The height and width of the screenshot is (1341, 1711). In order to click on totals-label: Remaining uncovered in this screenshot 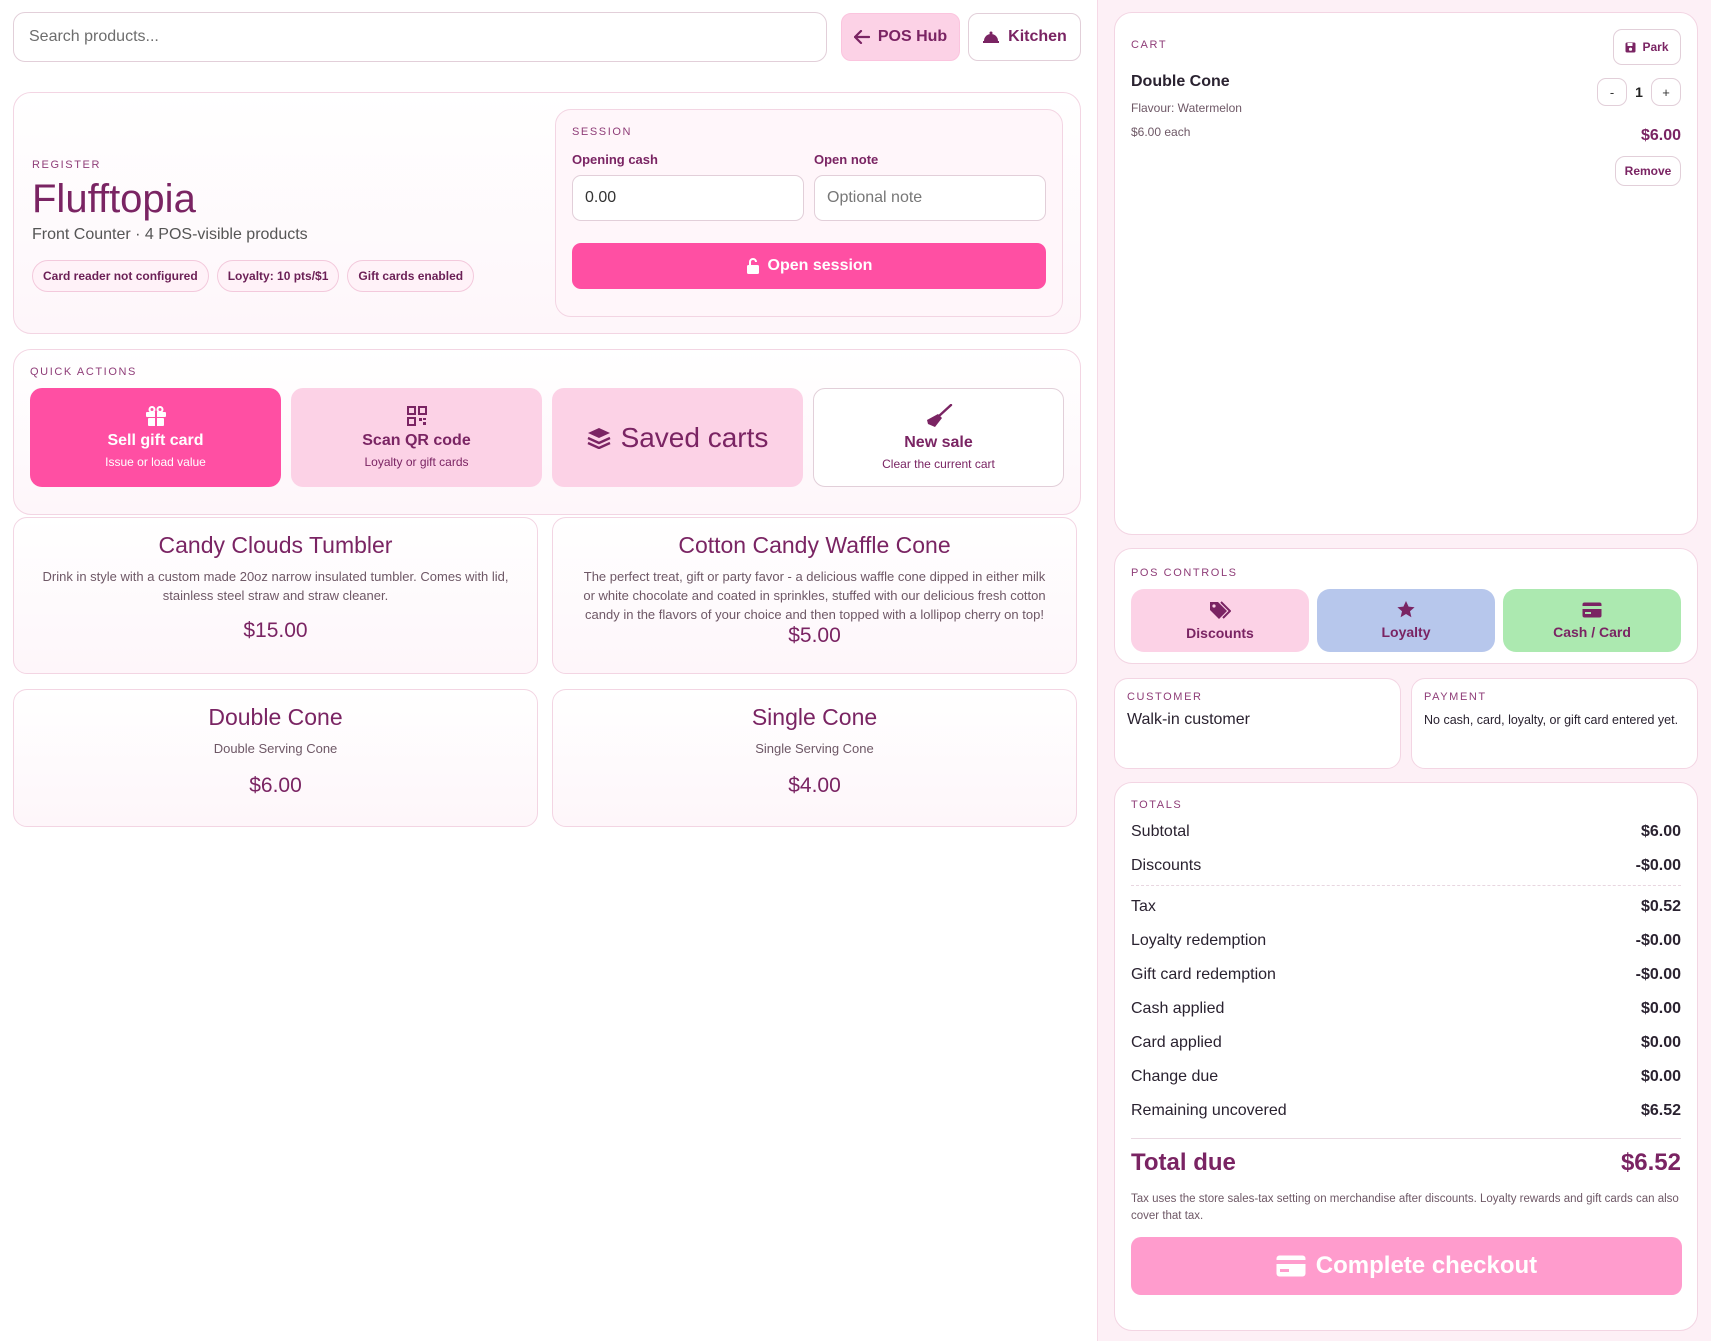, I will do `click(1209, 1110)`.